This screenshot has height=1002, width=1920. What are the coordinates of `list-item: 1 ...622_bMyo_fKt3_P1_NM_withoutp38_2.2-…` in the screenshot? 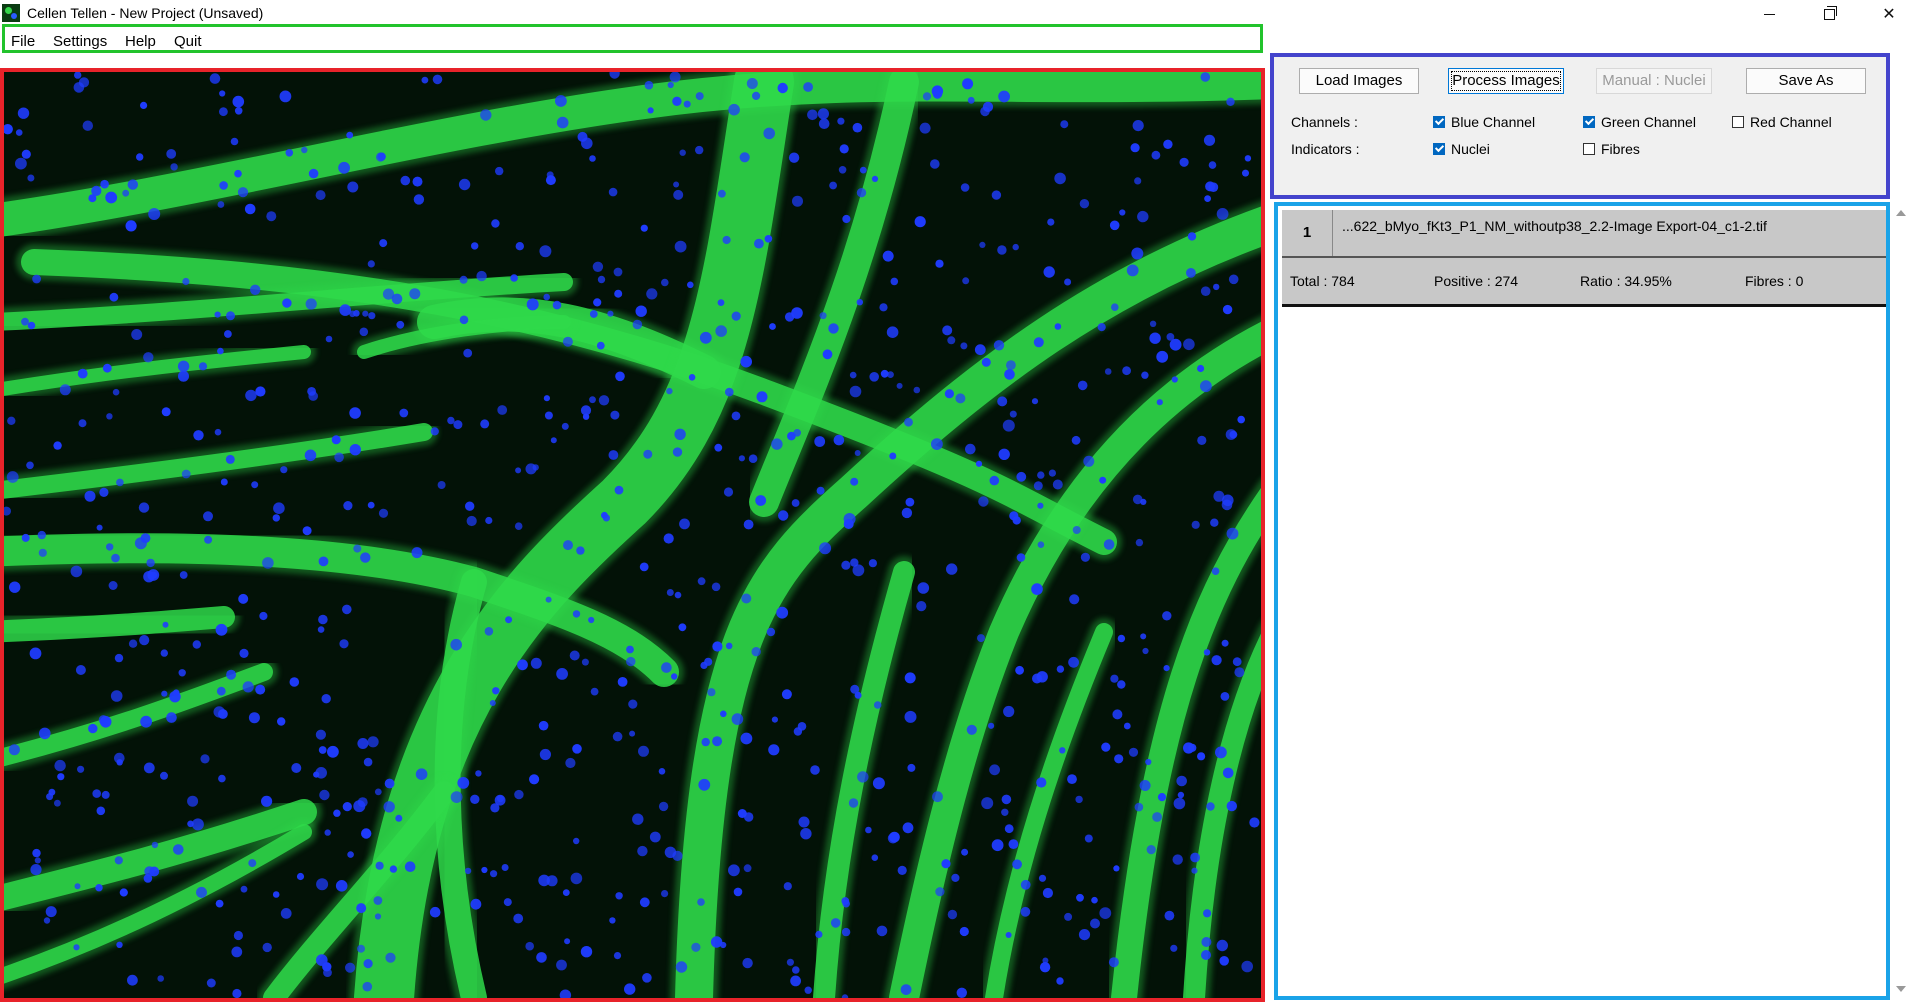 It's located at (1584, 234).